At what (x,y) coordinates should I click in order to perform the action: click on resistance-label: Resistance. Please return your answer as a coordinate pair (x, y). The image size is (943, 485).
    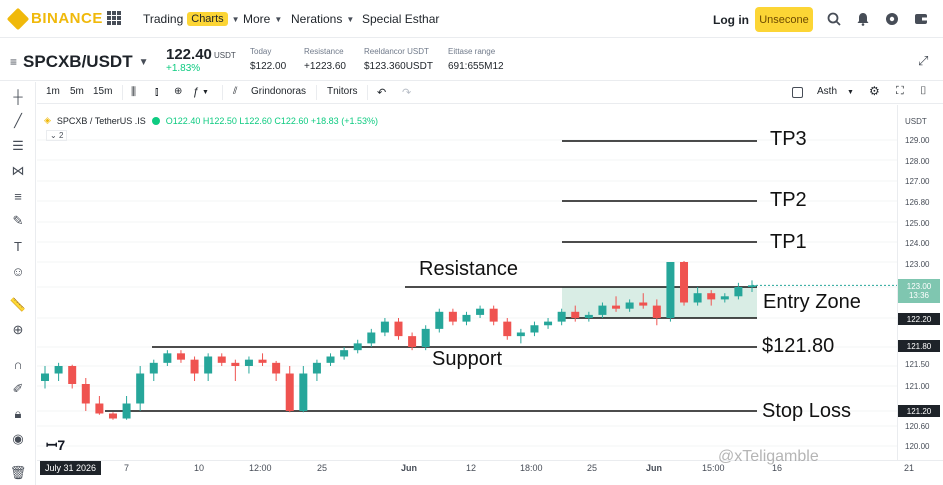
    Looking at the image, I should click on (468, 269).